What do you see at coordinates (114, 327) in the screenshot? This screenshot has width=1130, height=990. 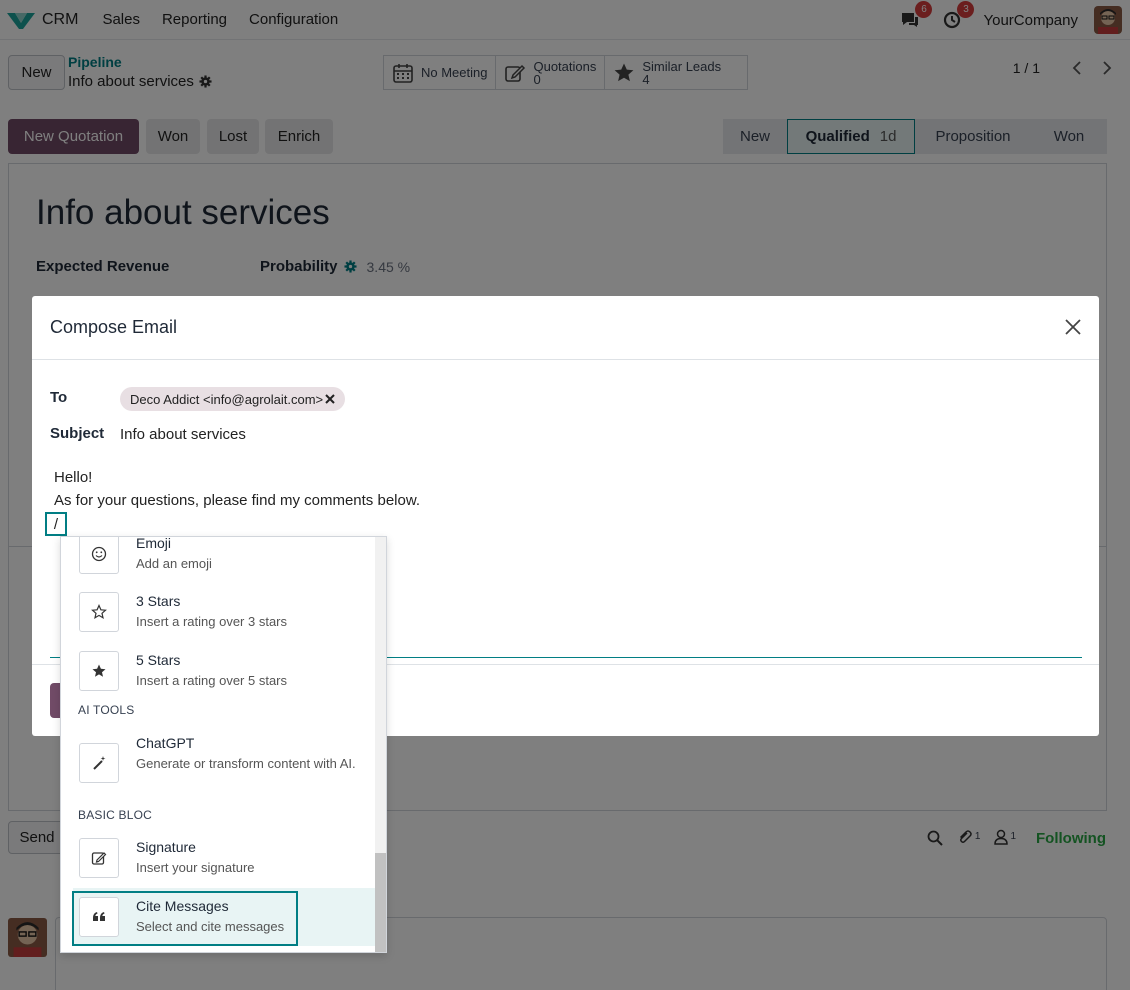 I see `modal-title: Compose Email` at bounding box center [114, 327].